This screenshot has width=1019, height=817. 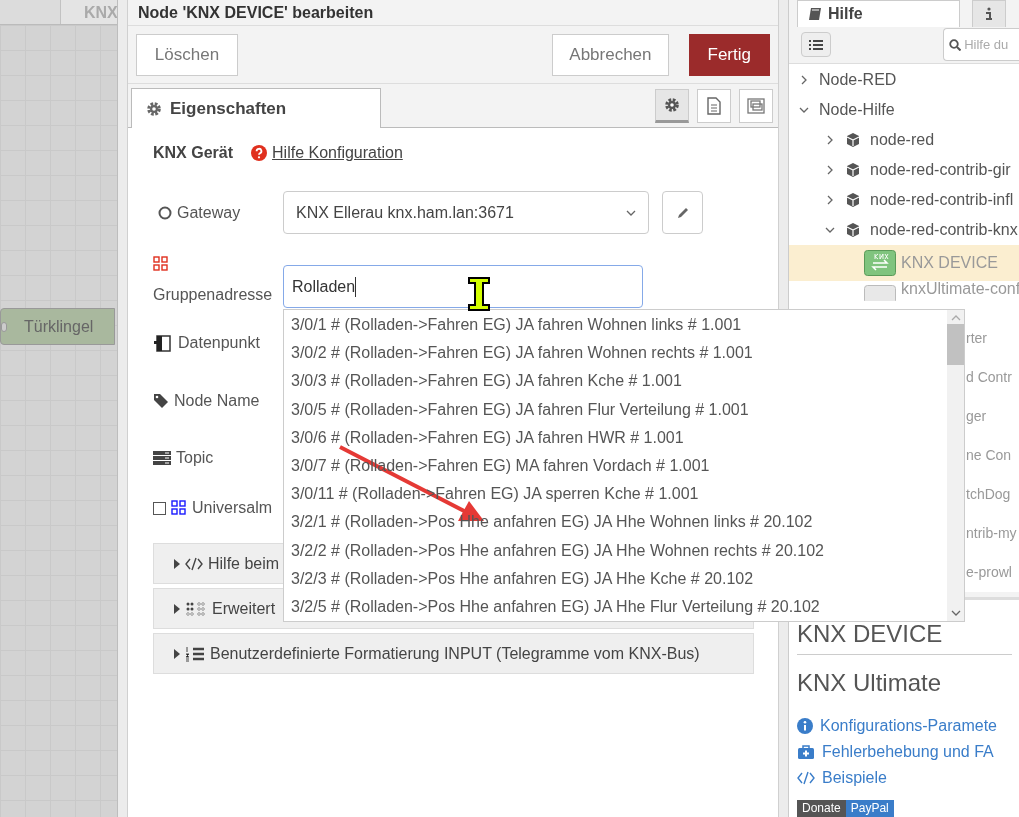 What do you see at coordinates (870, 683) in the screenshot?
I see `help-subtitle: KNX Ultimate` at bounding box center [870, 683].